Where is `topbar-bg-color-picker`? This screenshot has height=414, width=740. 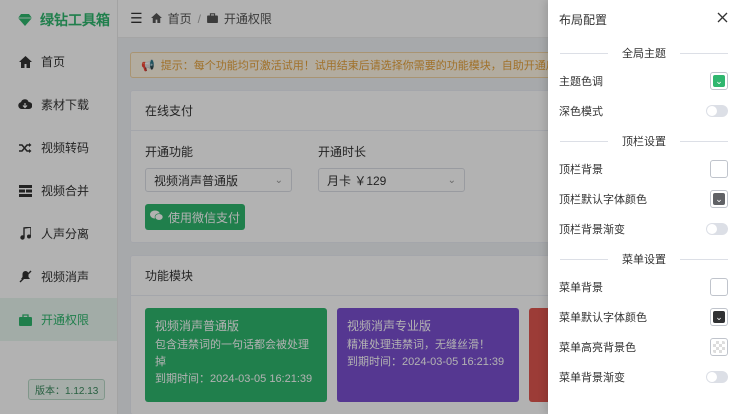 topbar-bg-color-picker is located at coordinates (719, 169).